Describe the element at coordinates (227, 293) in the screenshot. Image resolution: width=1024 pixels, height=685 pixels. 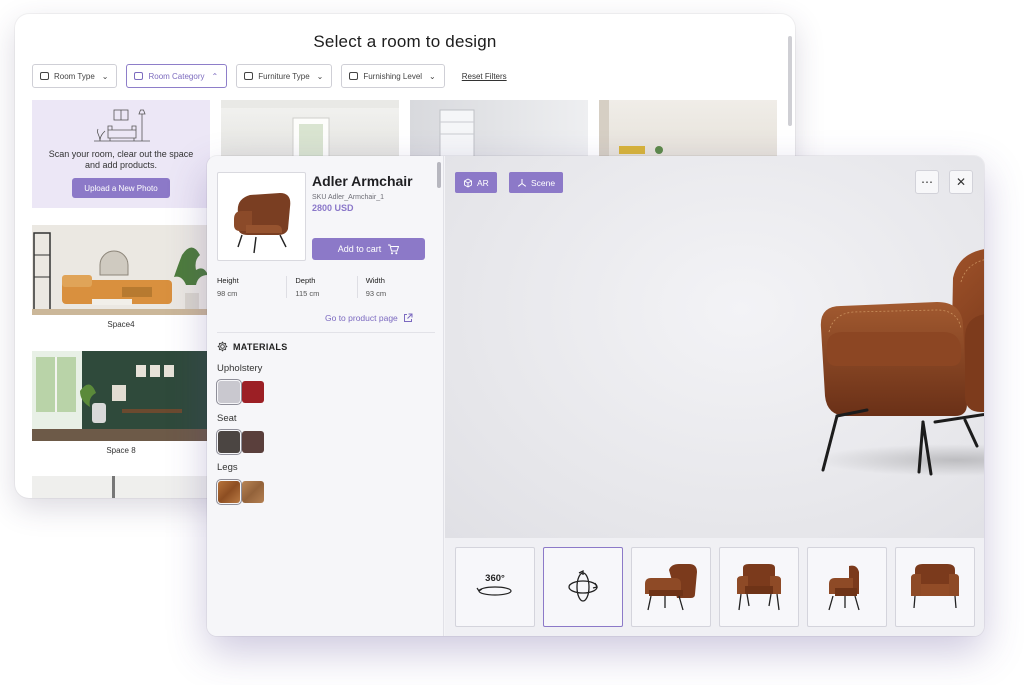
I see `dimension-value: 98 cm` at that location.